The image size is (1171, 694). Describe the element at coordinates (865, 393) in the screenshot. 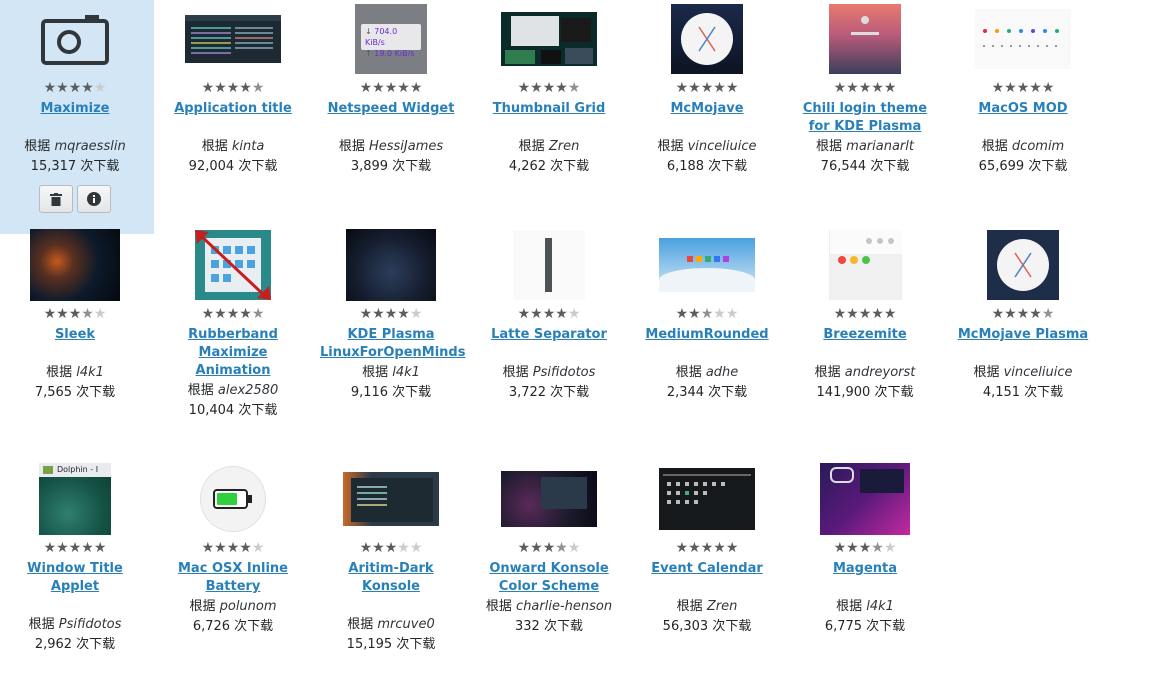

I see `item-downloads: 141,900 次下载` at that location.